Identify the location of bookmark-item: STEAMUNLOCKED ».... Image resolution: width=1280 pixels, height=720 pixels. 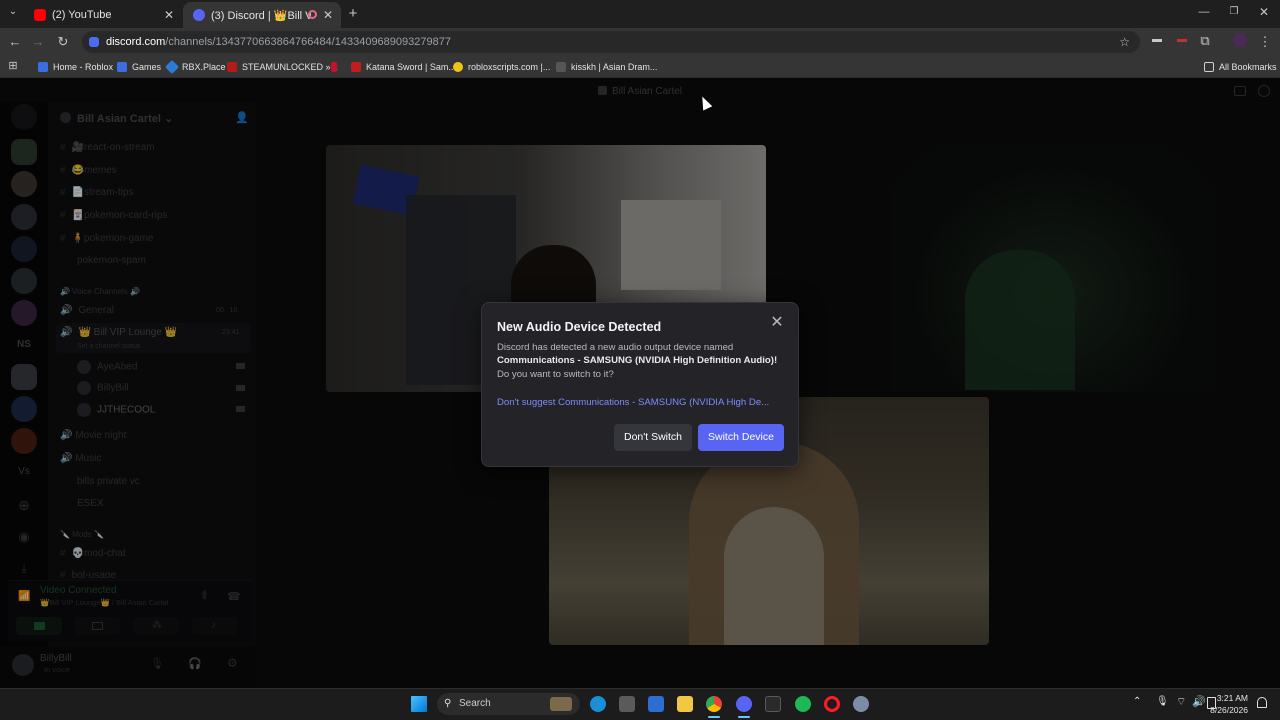
(282, 67).